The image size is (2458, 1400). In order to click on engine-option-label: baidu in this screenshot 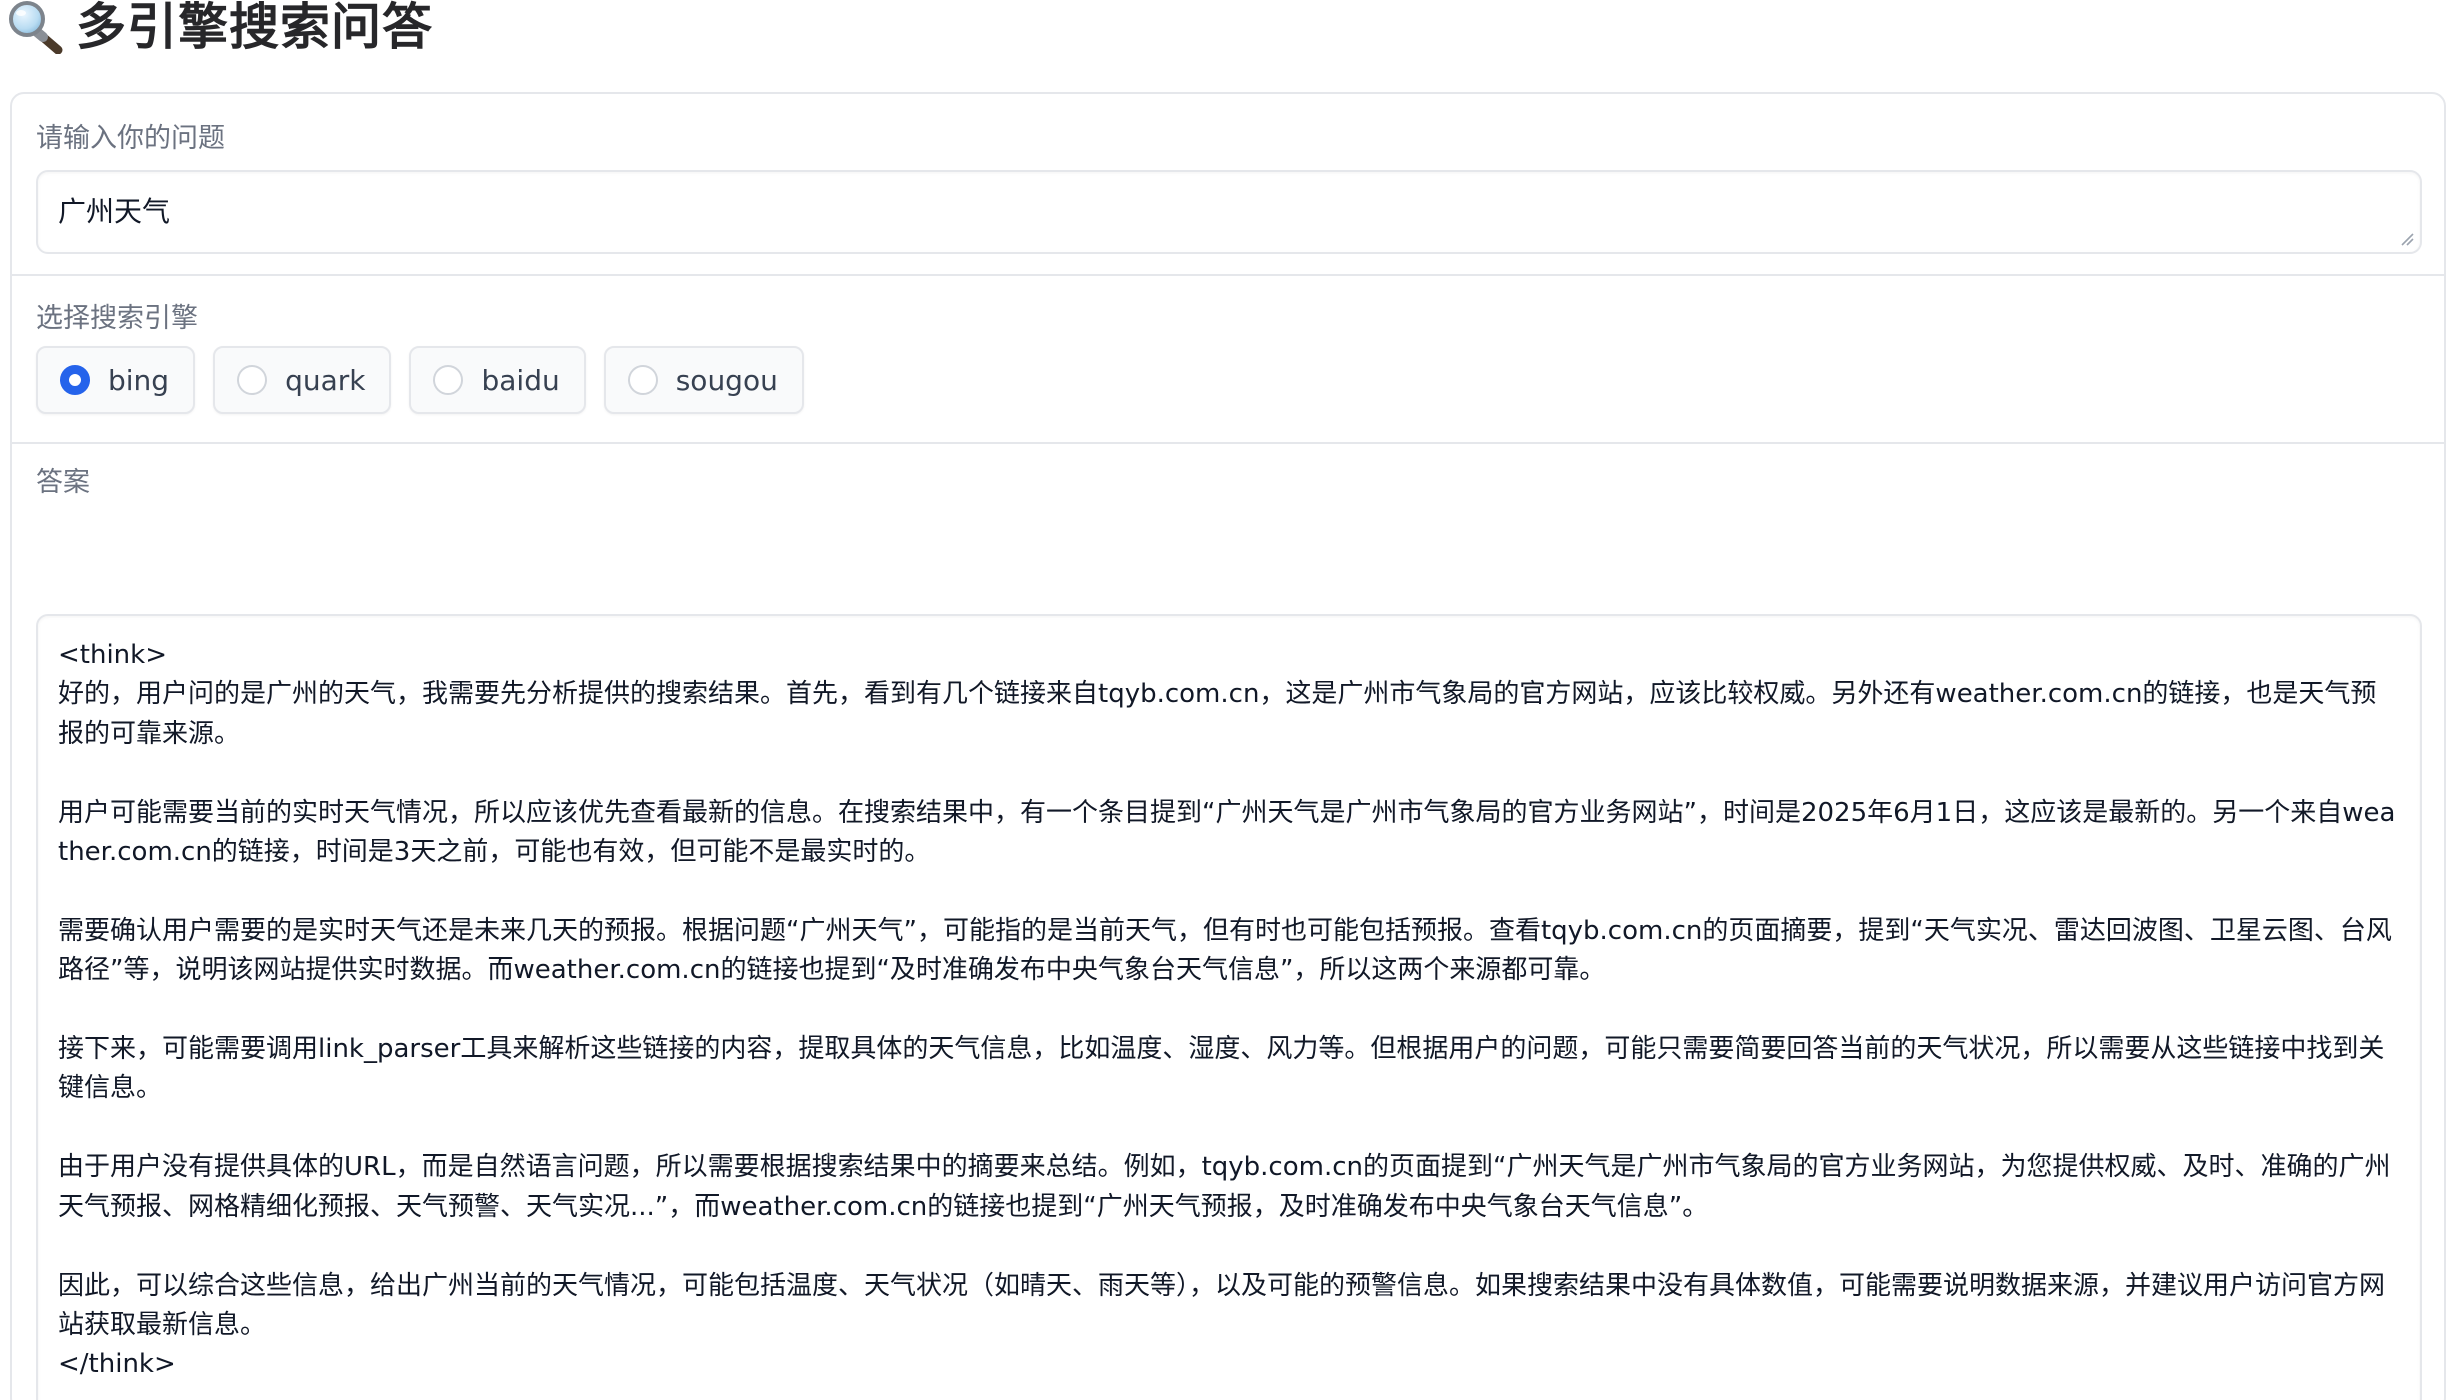, I will do `click(520, 380)`.